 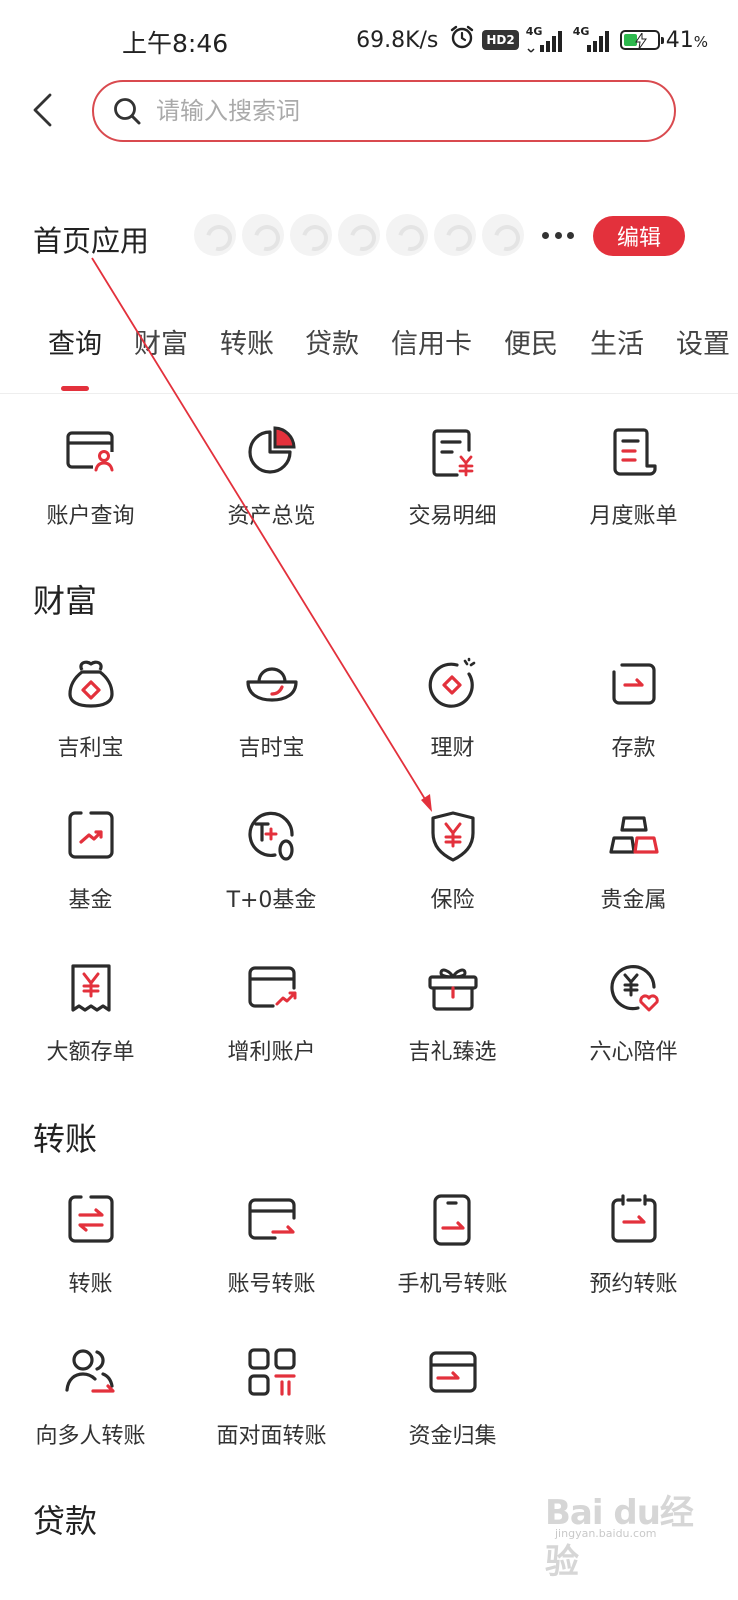 What do you see at coordinates (452, 1372) in the screenshot?
I see `fund-collection-icon` at bounding box center [452, 1372].